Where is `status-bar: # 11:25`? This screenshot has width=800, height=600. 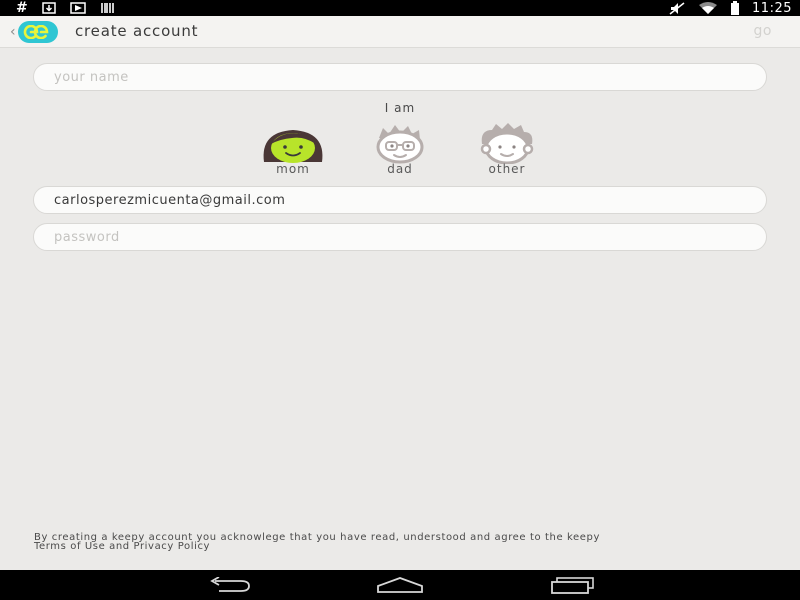
status-bar: # 11:25 is located at coordinates (400, 8).